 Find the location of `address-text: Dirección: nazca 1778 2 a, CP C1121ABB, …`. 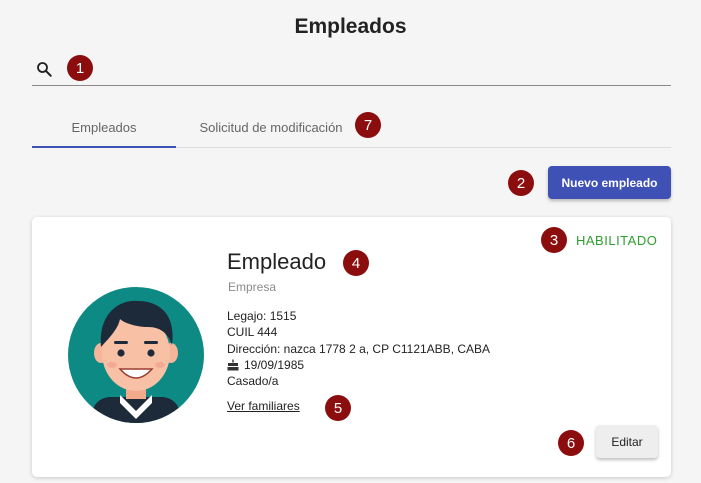

address-text: Dirección: nazca 1778 2 a, CP C1121ABB, … is located at coordinates (359, 348).